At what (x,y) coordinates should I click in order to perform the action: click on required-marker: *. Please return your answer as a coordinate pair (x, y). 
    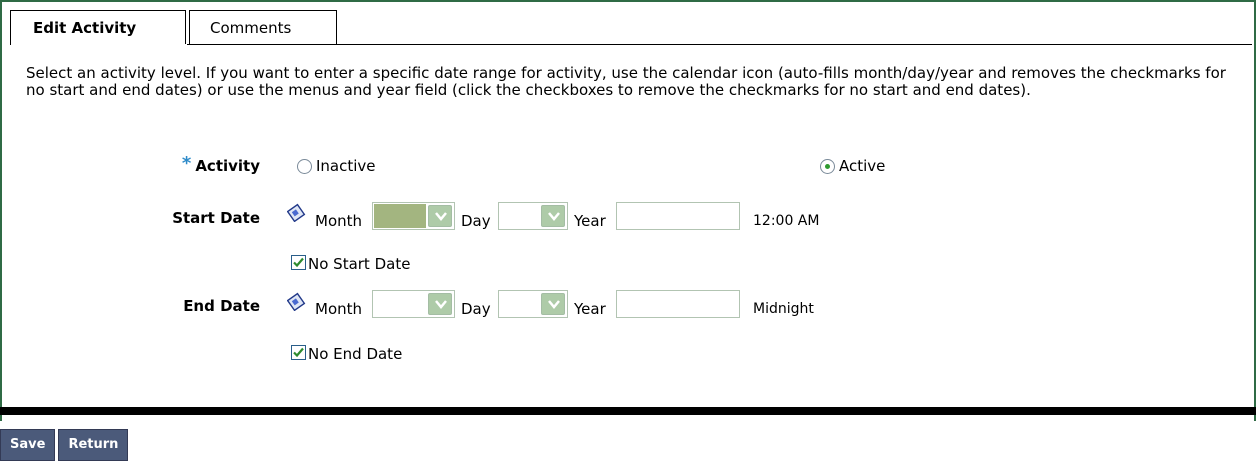
    Looking at the image, I should click on (186, 163).